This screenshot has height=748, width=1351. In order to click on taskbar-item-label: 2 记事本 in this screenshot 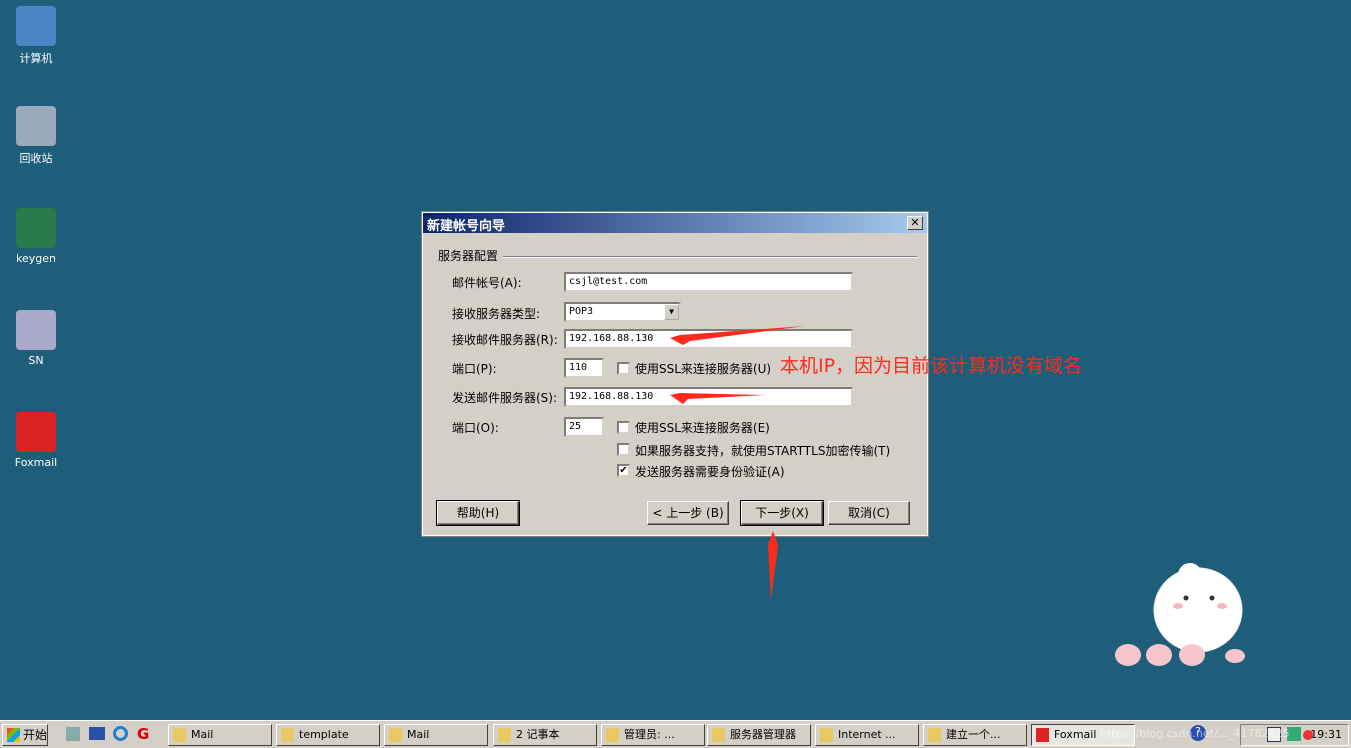, I will do `click(538, 734)`.